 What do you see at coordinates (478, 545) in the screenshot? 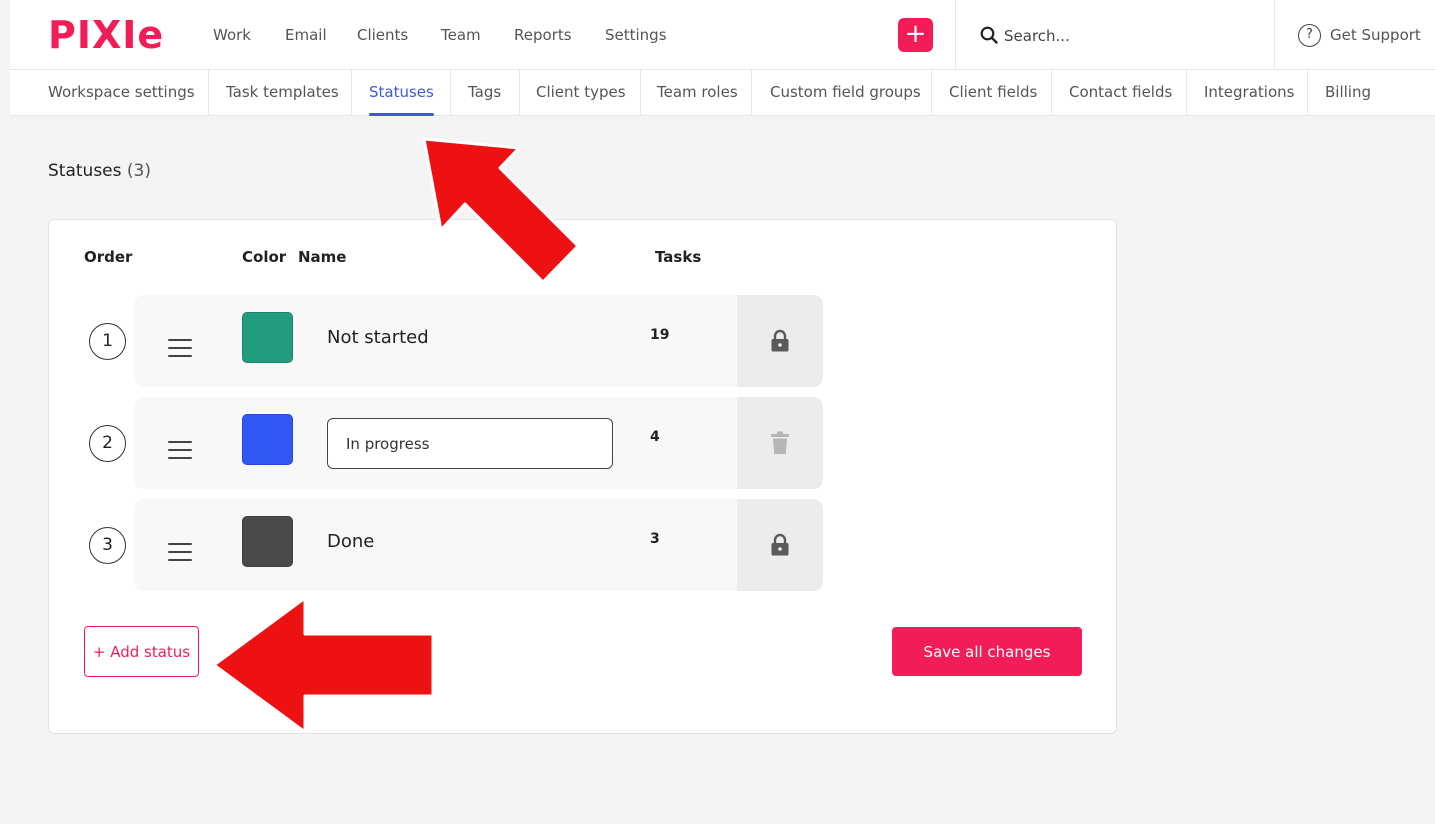
I see `status-row: Done 3` at bounding box center [478, 545].